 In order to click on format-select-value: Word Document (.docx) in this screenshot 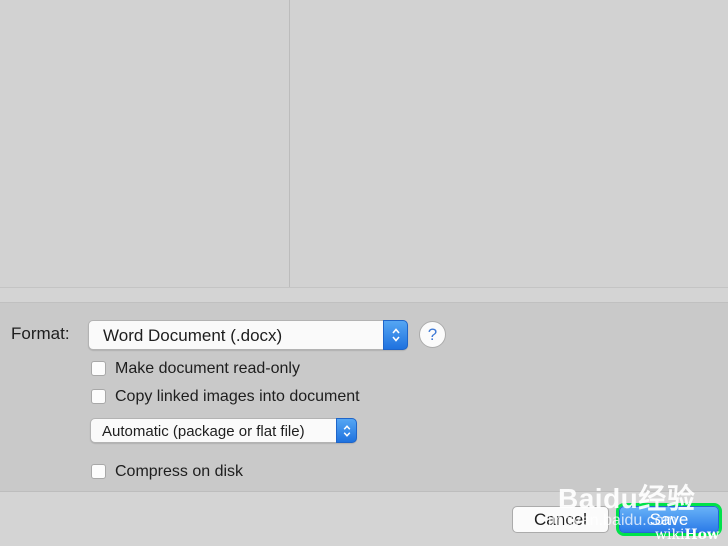, I will do `click(193, 335)`.